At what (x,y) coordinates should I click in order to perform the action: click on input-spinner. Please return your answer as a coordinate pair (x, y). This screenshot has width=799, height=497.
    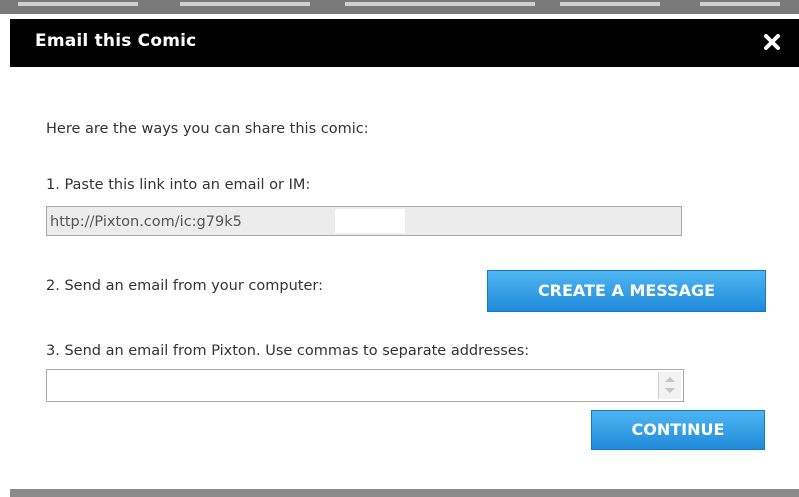
    Looking at the image, I should click on (669, 385).